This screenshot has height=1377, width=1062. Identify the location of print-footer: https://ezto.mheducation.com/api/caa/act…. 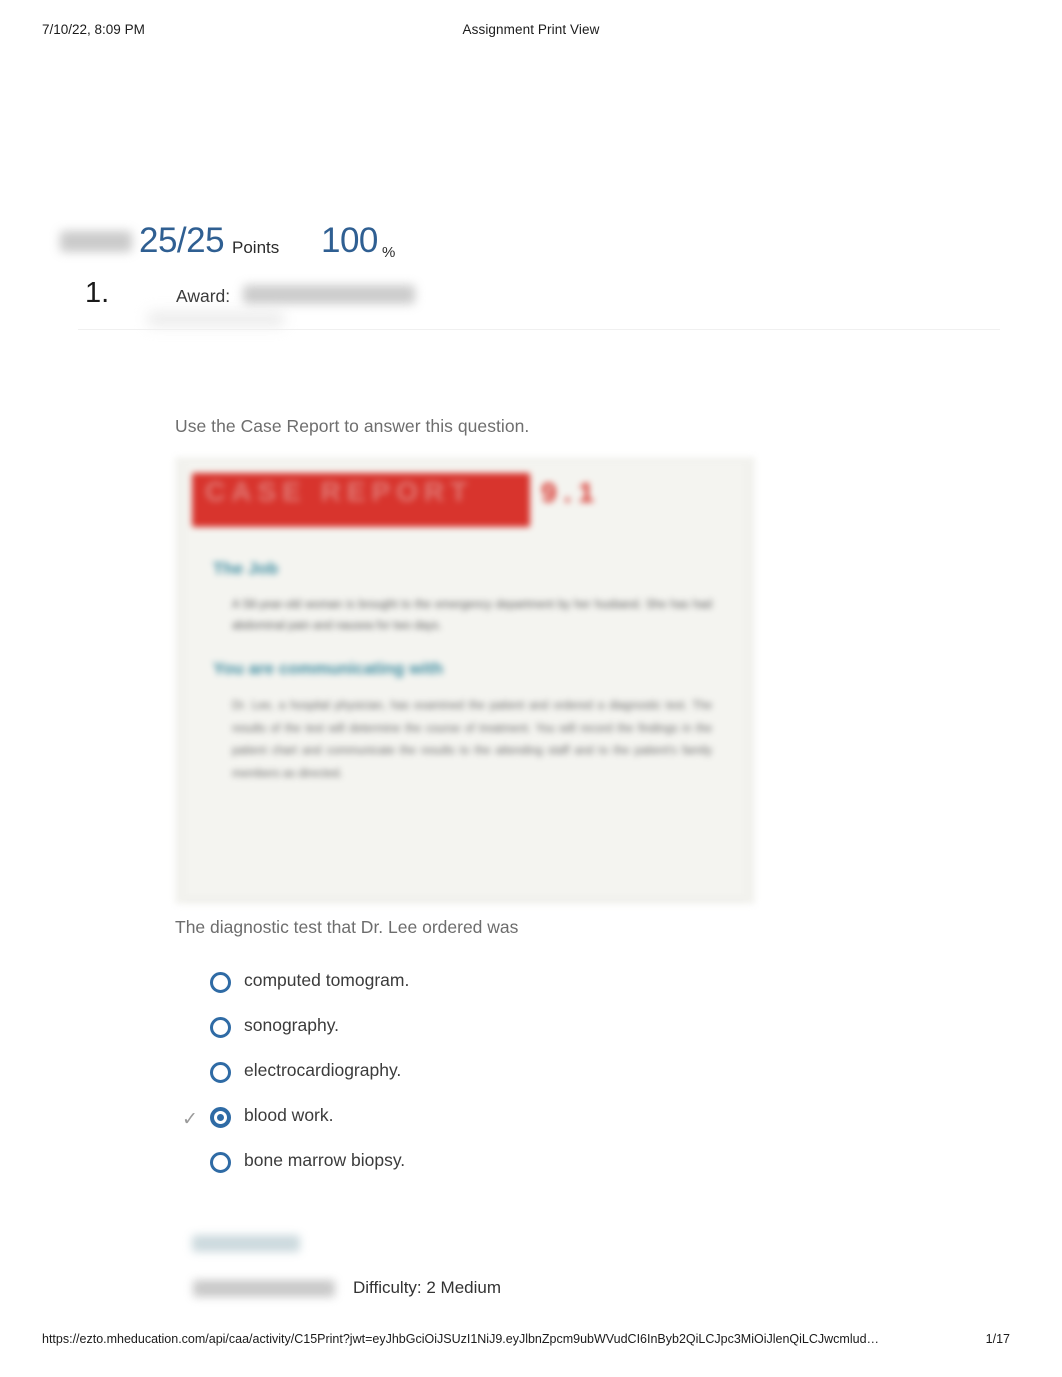
(531, 1342).